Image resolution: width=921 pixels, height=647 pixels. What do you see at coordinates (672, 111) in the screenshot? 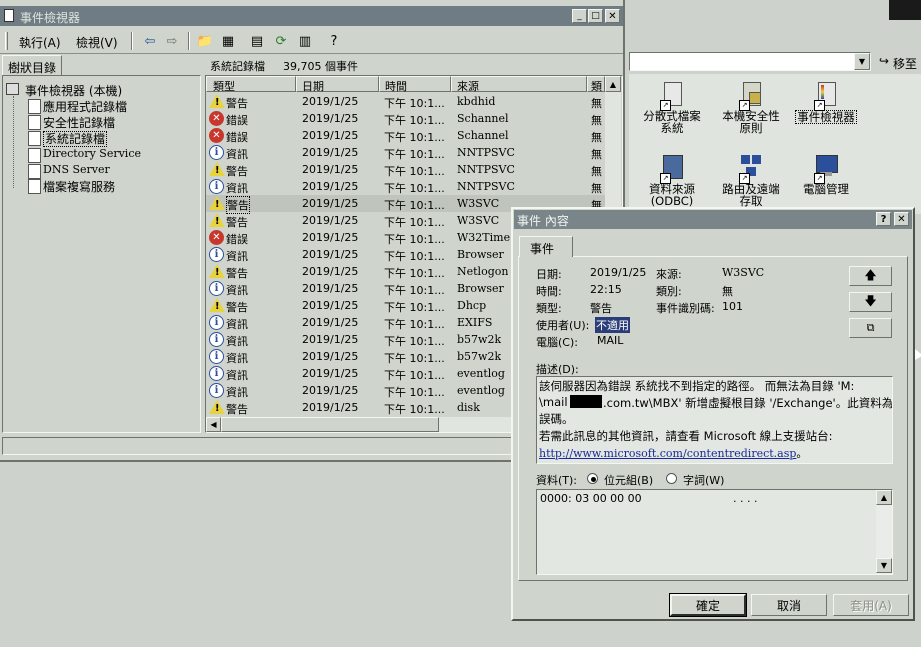
I see `dfs-shortcut: ↗ 分散式檔案 系統` at bounding box center [672, 111].